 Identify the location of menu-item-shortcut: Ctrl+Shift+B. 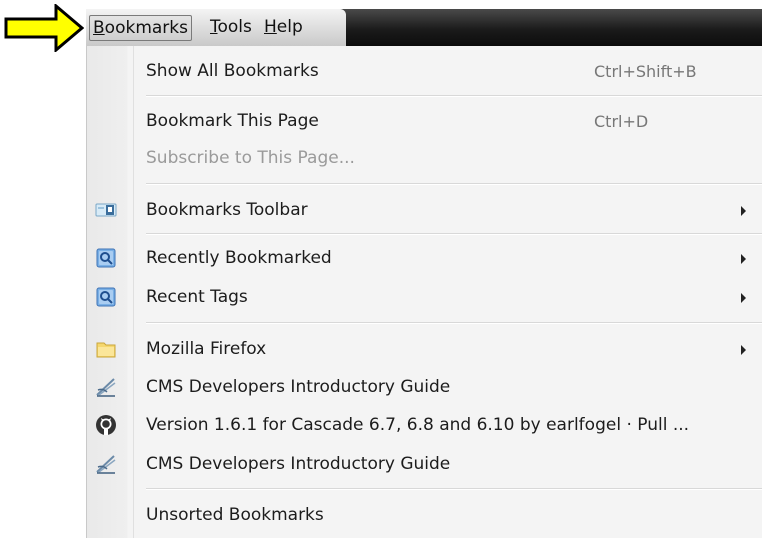
(645, 71).